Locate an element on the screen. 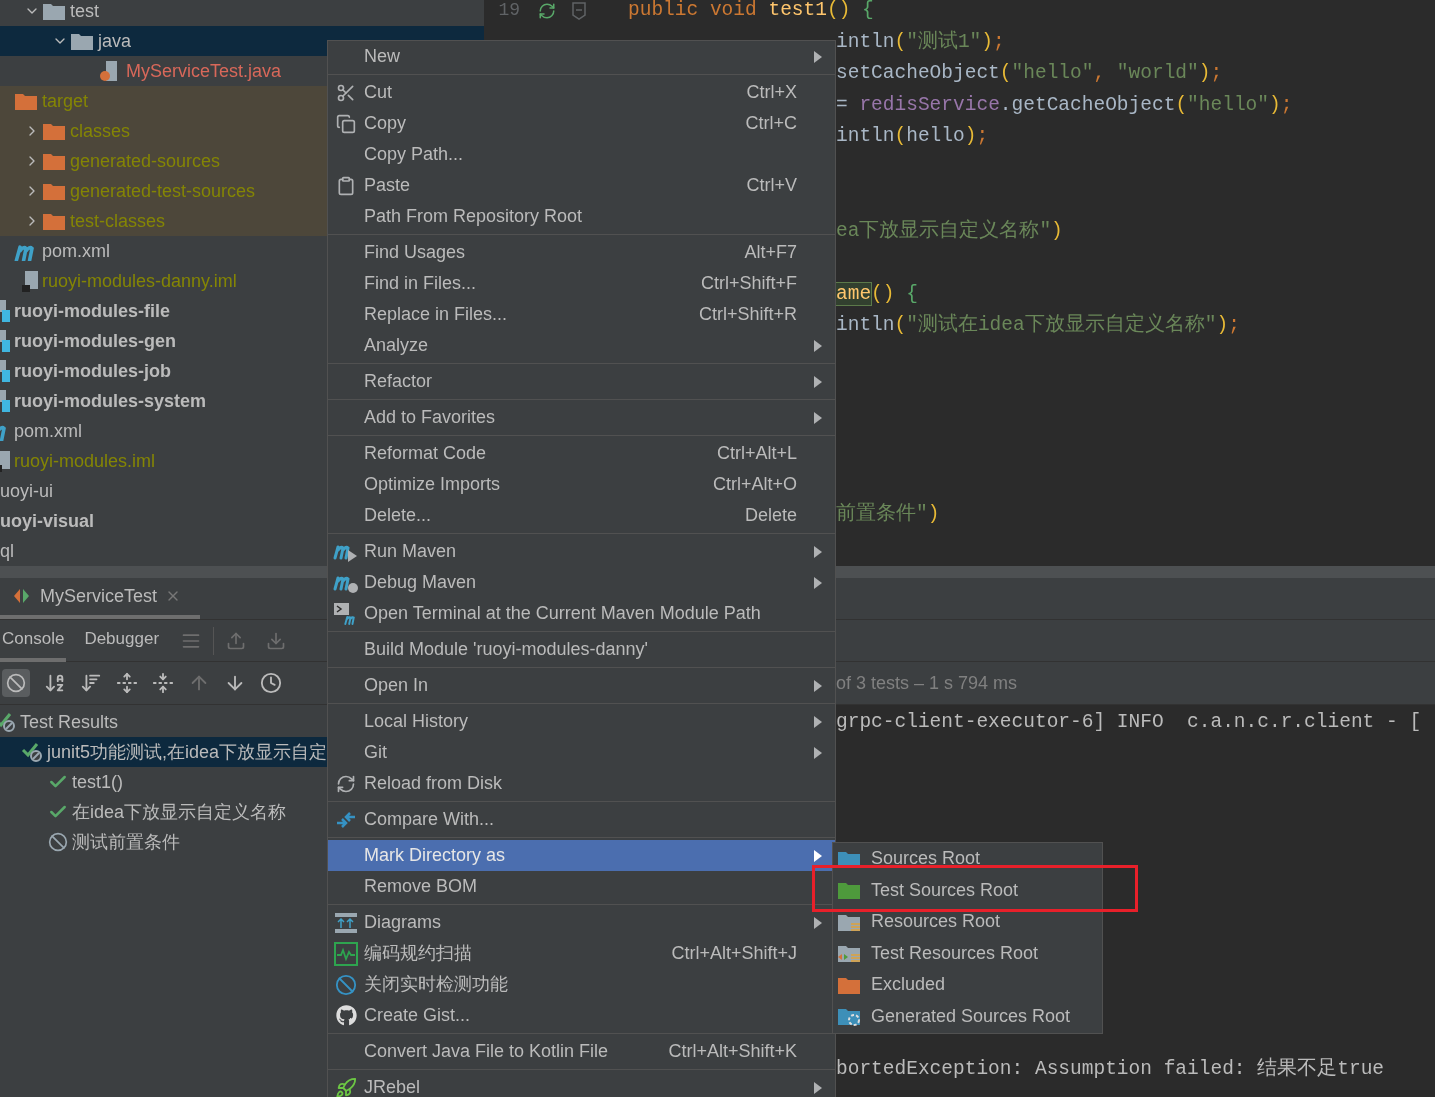  shortcut-text: Ctrl+C is located at coordinates (771, 123).